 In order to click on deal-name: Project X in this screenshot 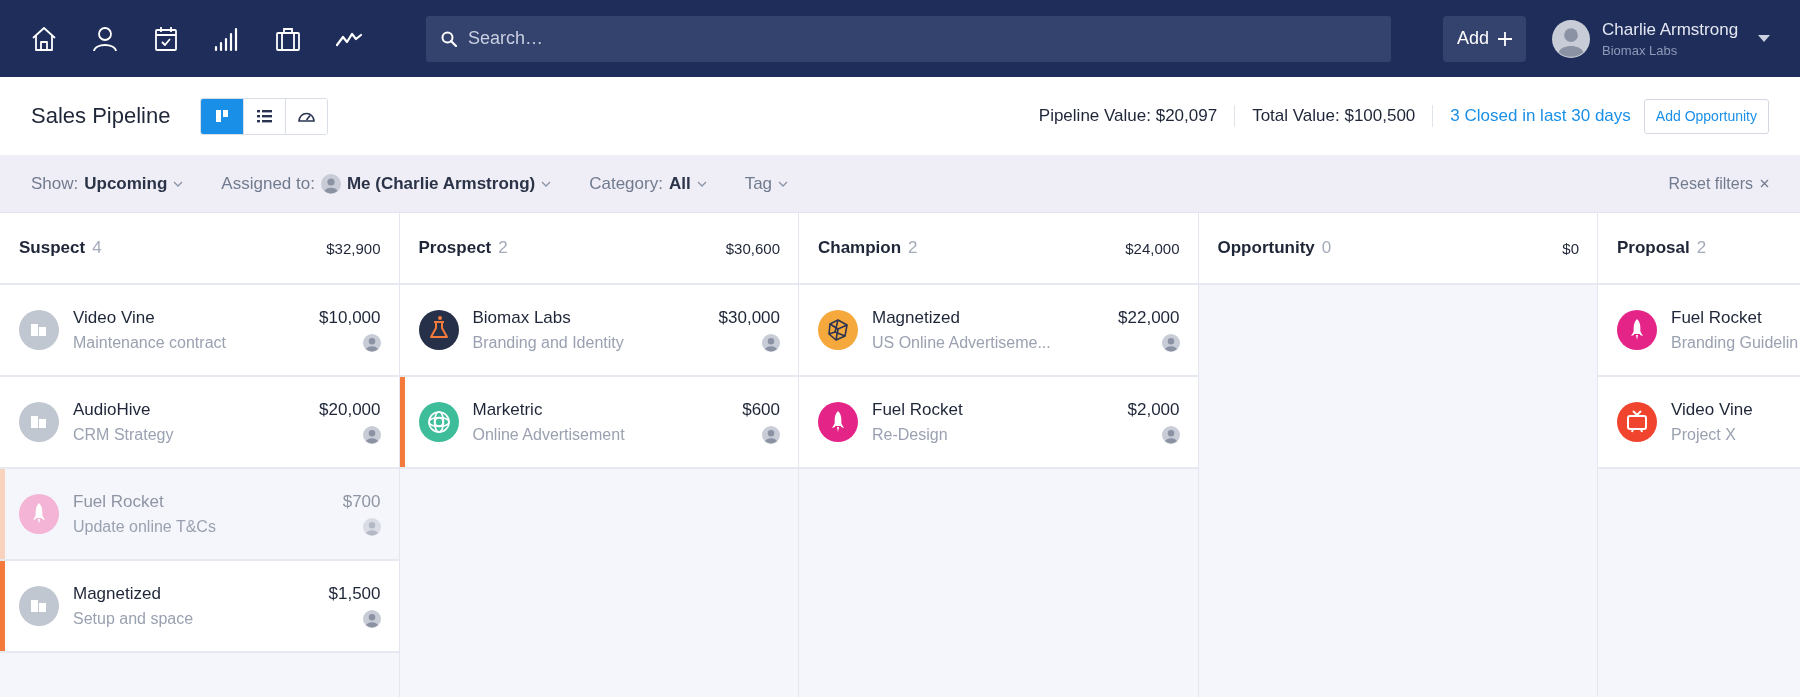, I will do `click(1704, 435)`.